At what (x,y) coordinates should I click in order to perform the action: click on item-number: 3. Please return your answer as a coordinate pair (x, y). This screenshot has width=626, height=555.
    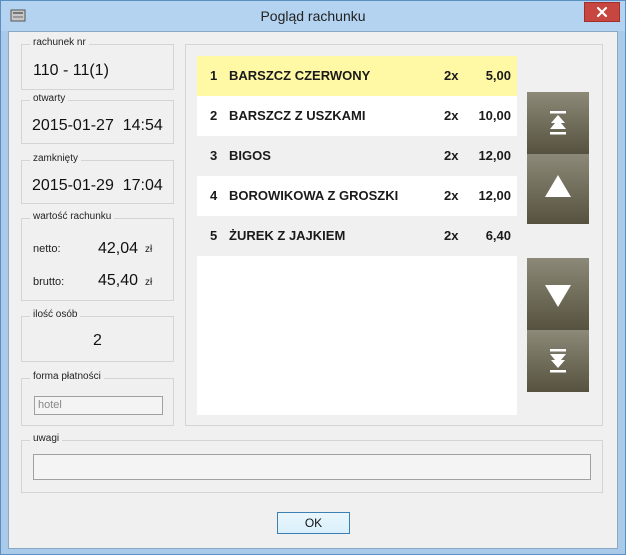
    Looking at the image, I should click on (214, 155).